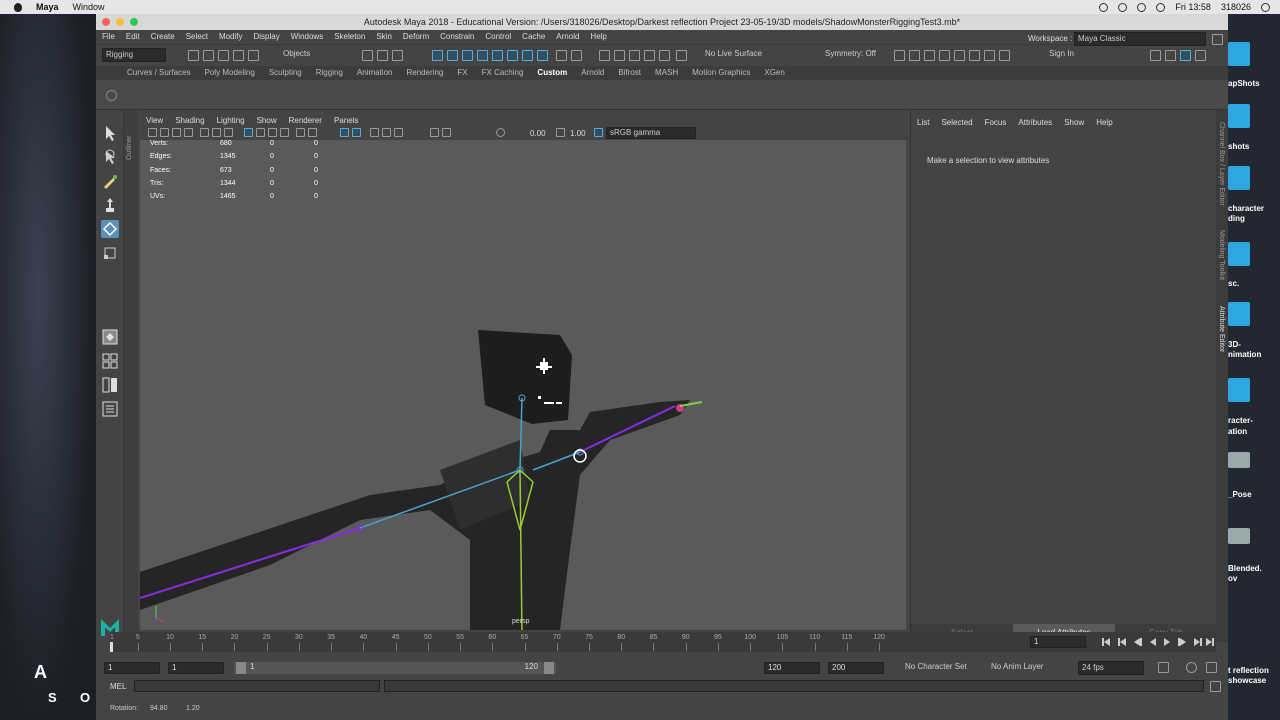  Describe the element at coordinates (1138, 642) in the screenshot. I see `step-back-frame-icon` at that location.